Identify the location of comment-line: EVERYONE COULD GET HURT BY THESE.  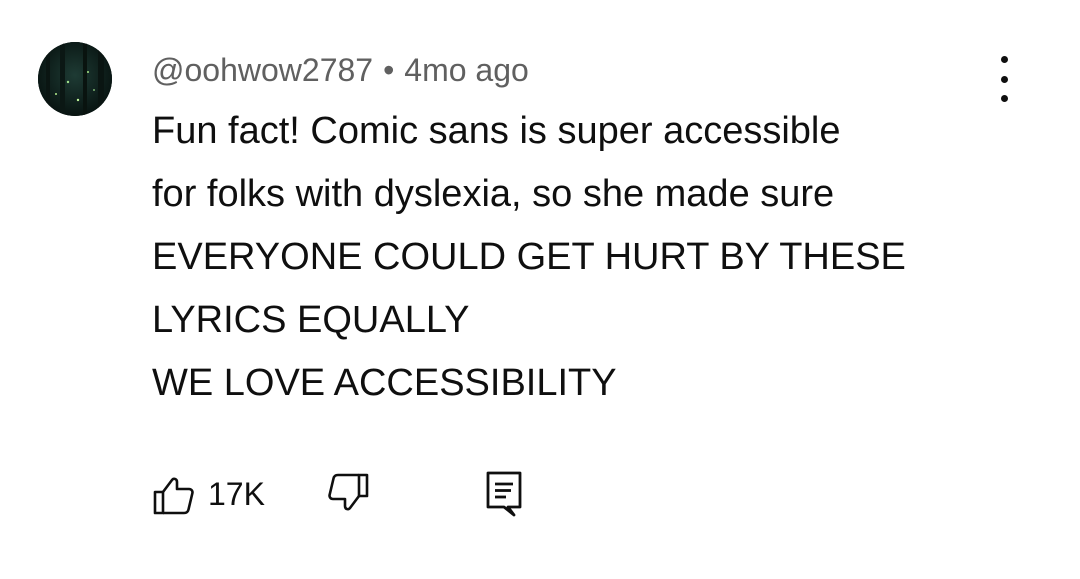
(529, 257).